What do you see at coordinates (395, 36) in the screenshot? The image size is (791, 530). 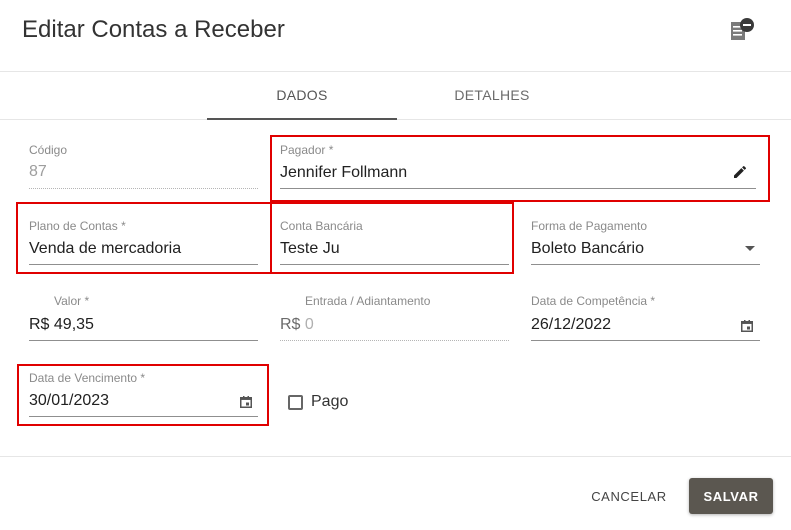 I see `dialog-header: Editar Contas a Receber` at bounding box center [395, 36].